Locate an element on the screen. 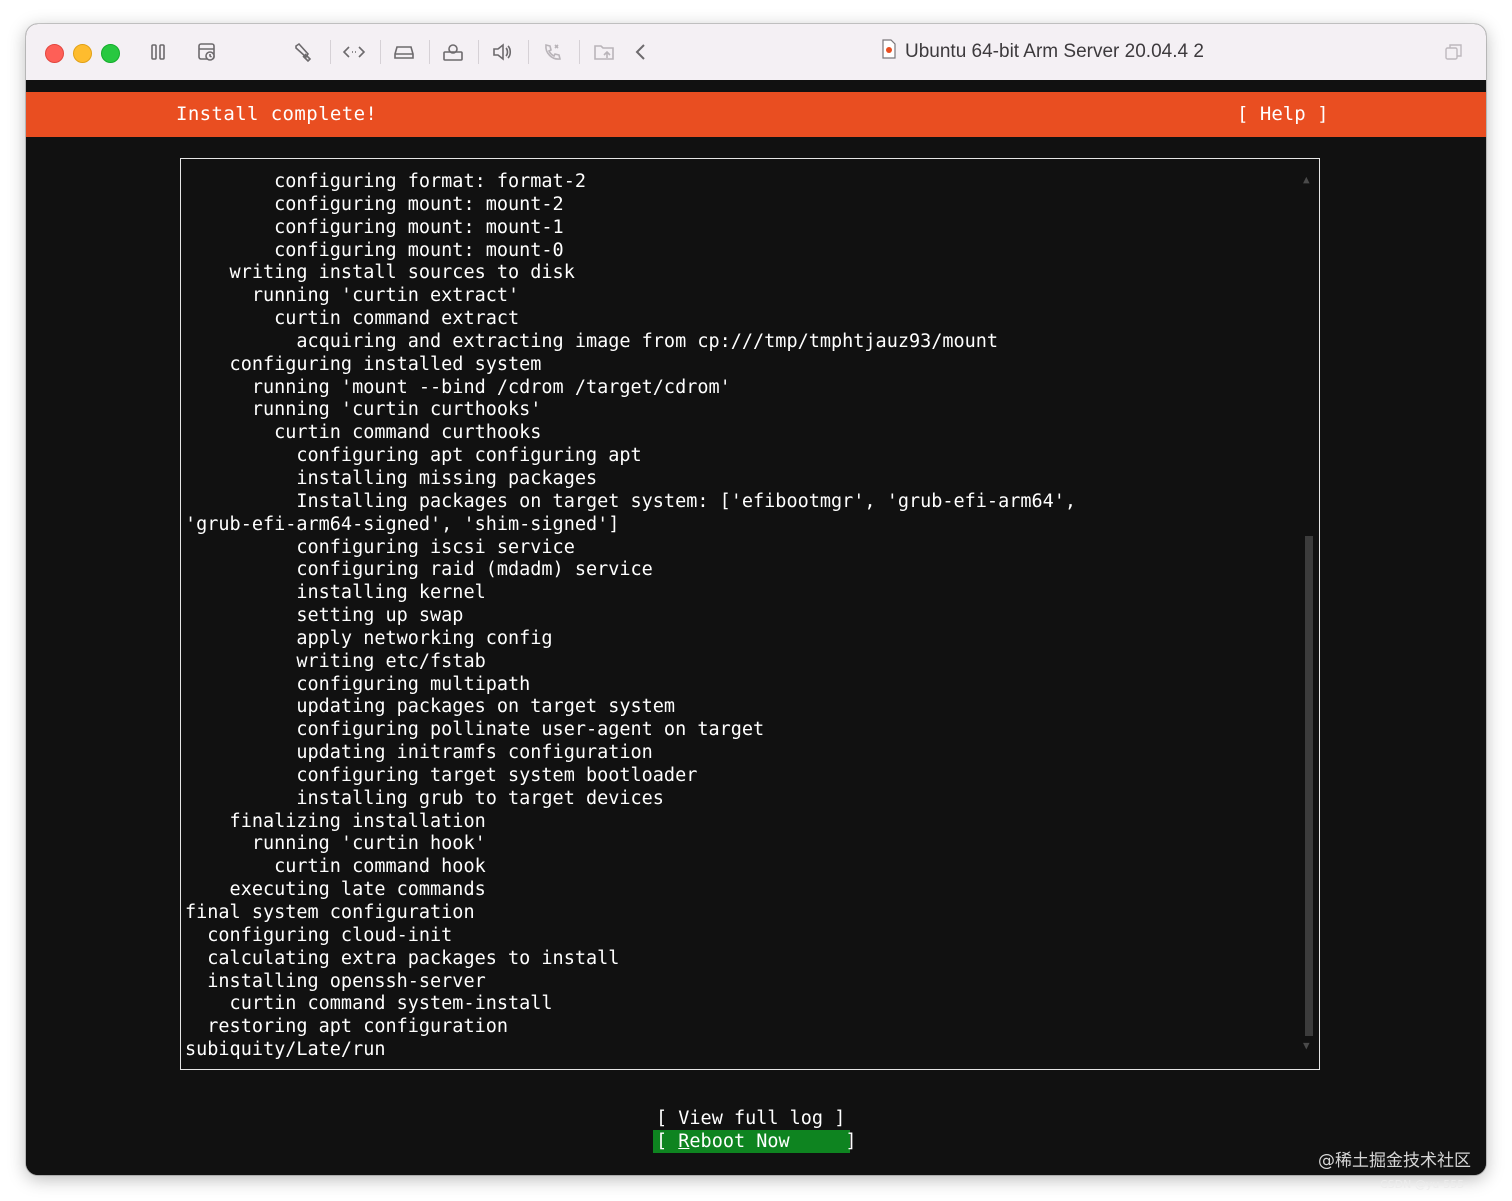  log-line: 'grub-efi-arm64-signed', 'shim-signed'] is located at coordinates (402, 524).